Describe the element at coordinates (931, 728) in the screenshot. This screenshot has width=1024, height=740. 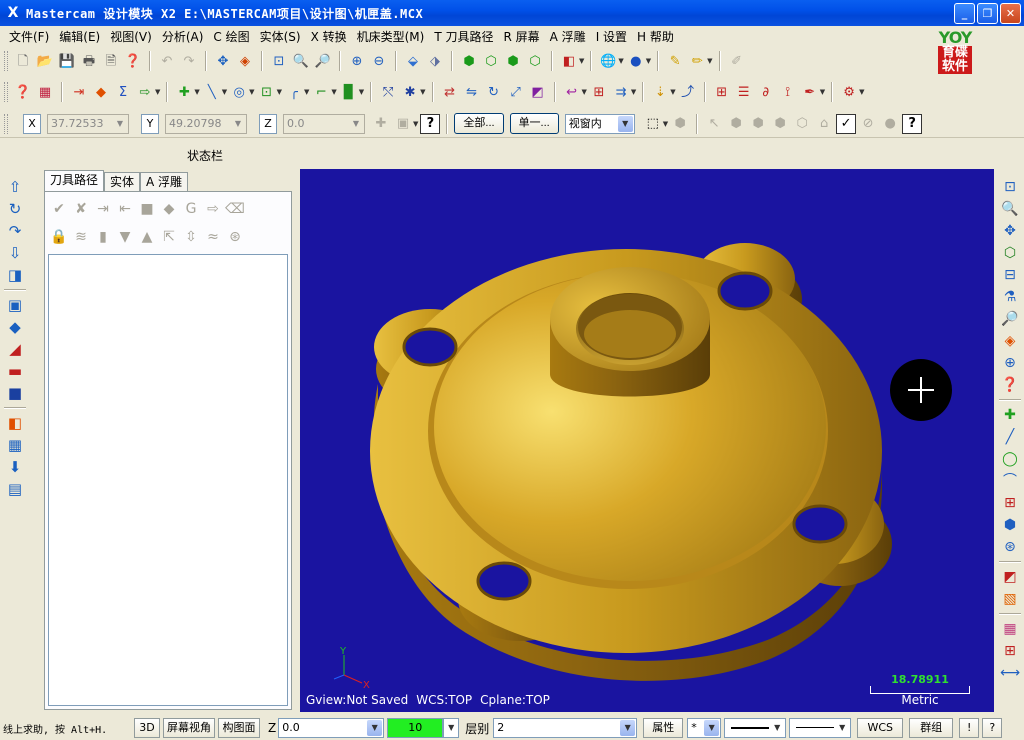
I see `group-button: 群组` at that location.